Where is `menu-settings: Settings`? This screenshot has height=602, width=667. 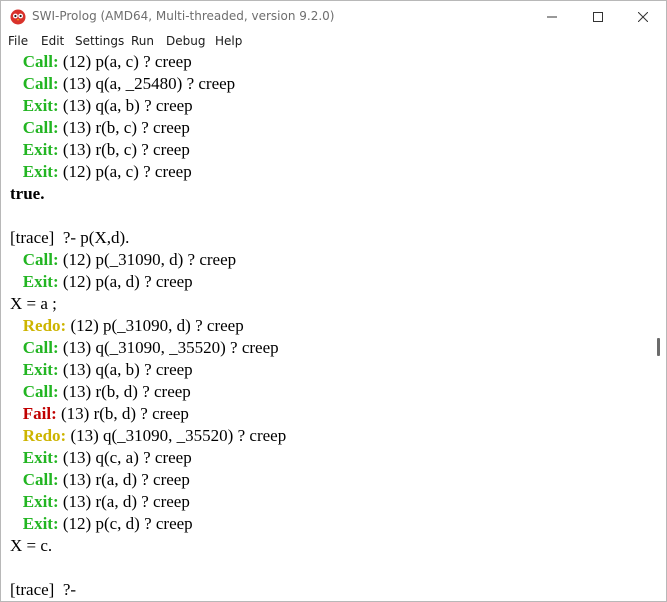 menu-settings: Settings is located at coordinates (99, 41).